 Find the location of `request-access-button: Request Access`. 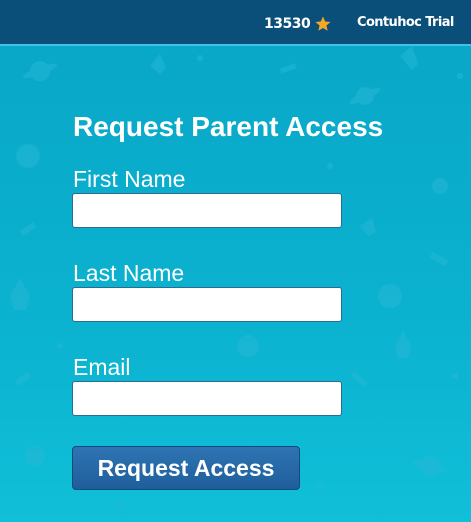

request-access-button: Request Access is located at coordinates (186, 468).